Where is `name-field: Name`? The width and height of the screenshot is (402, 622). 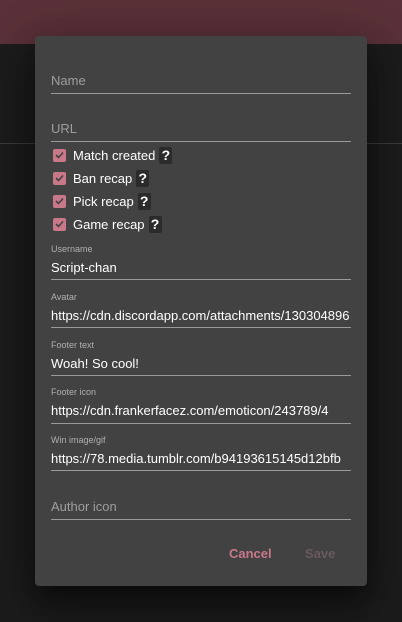
name-field: Name is located at coordinates (201, 77).